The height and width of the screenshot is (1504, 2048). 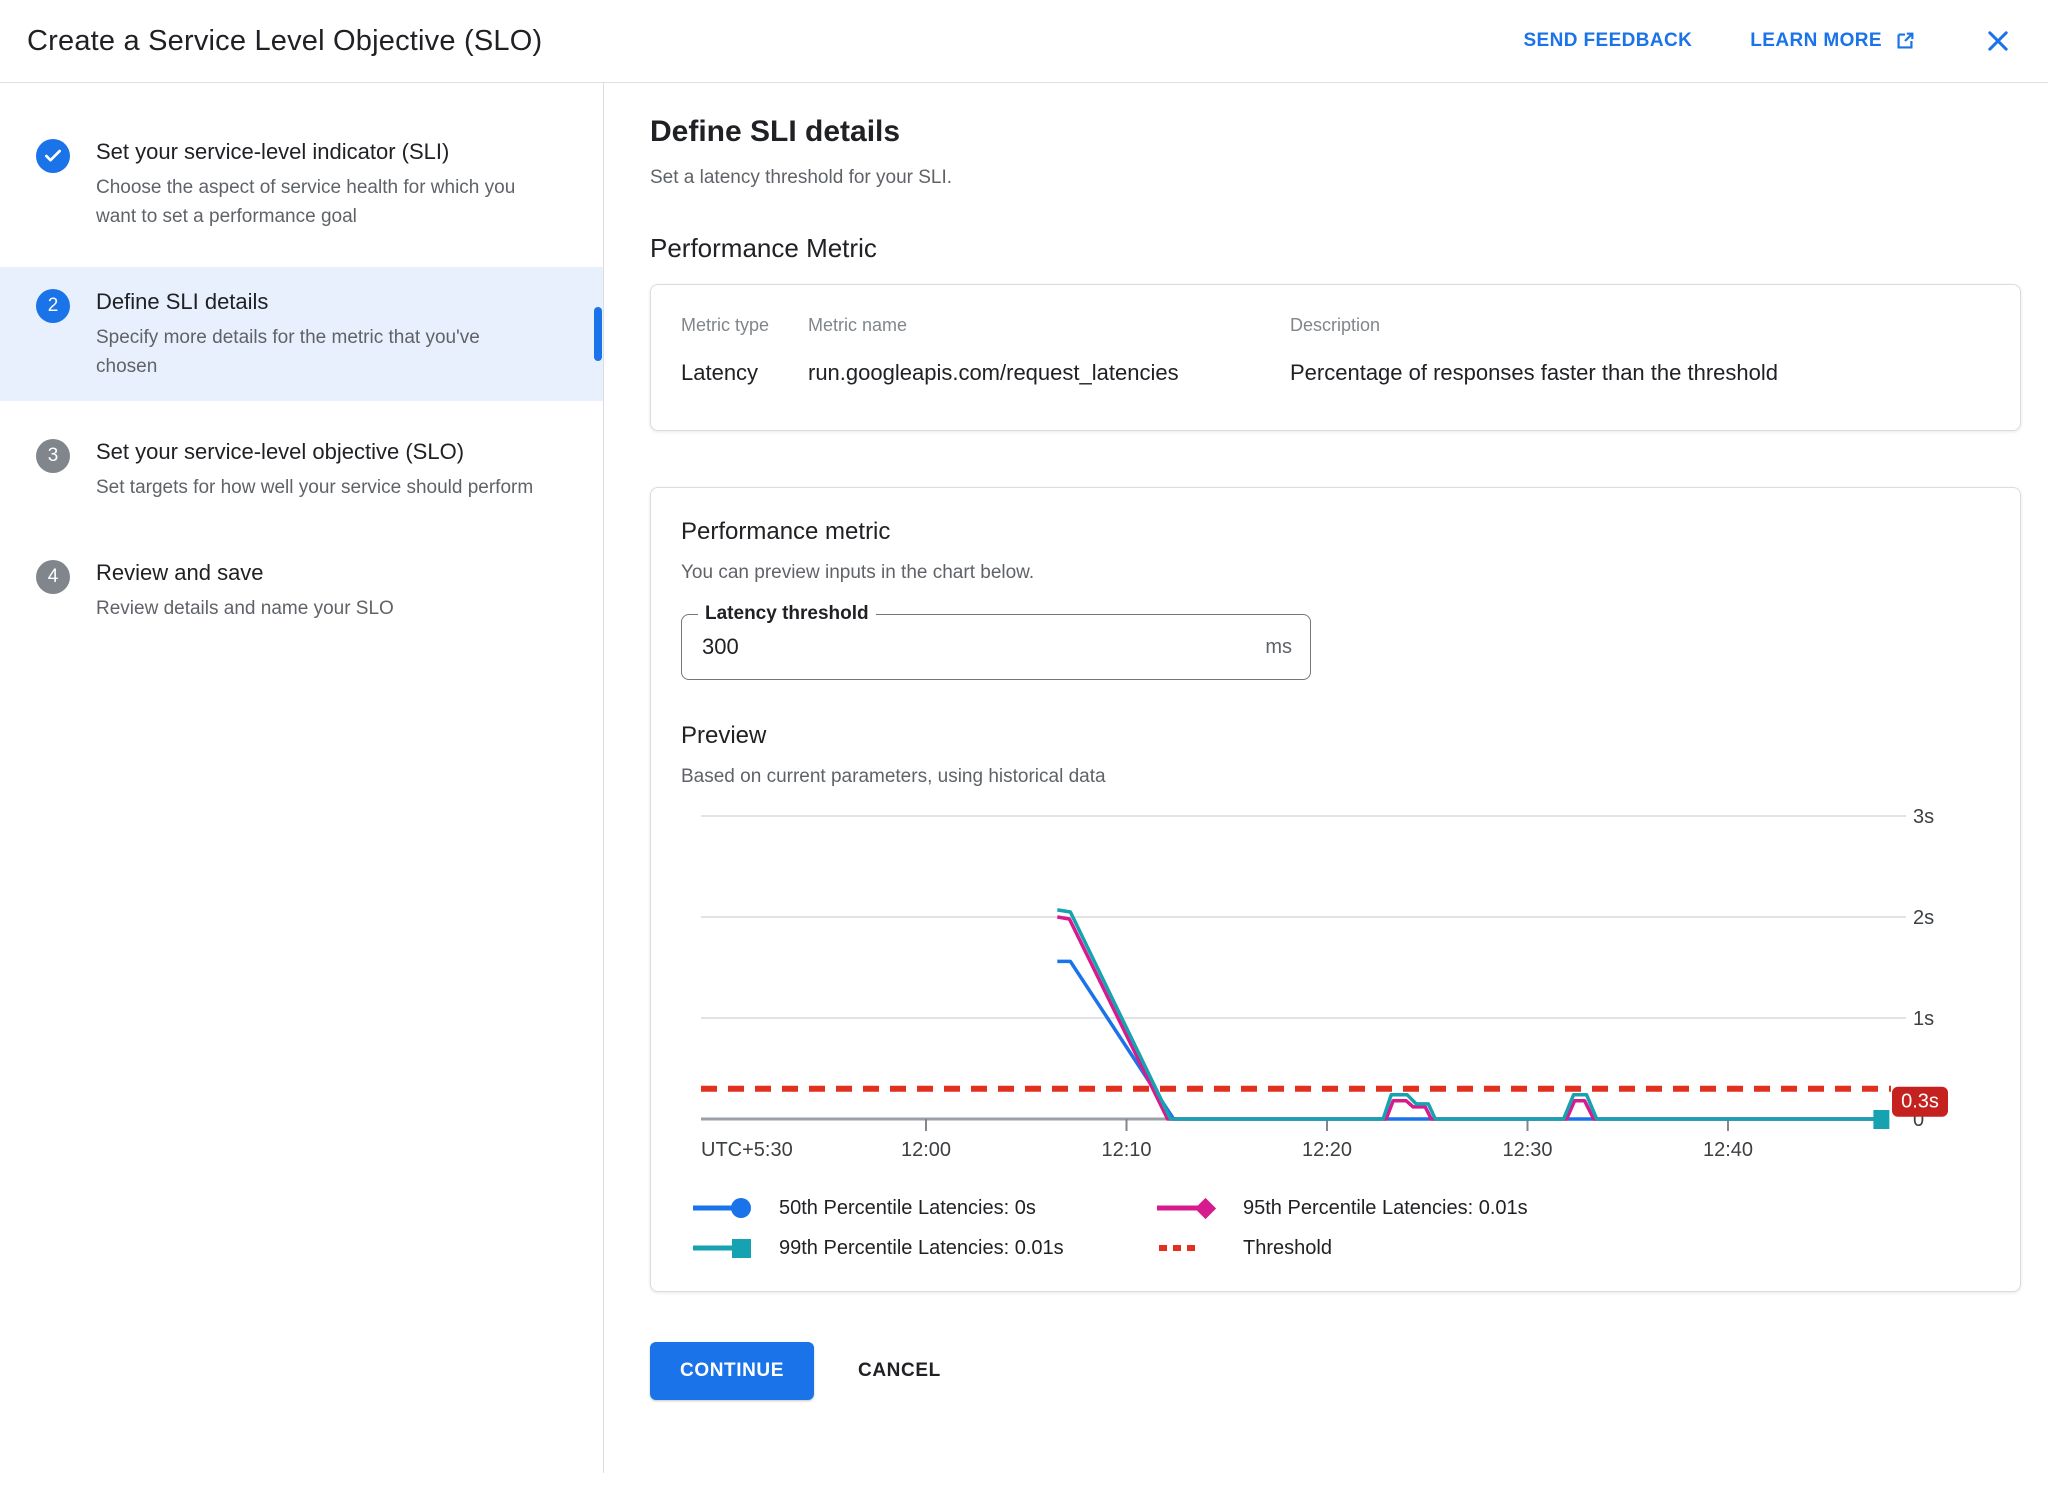 I want to click on metric-type-value: Latency, so click(x=720, y=372).